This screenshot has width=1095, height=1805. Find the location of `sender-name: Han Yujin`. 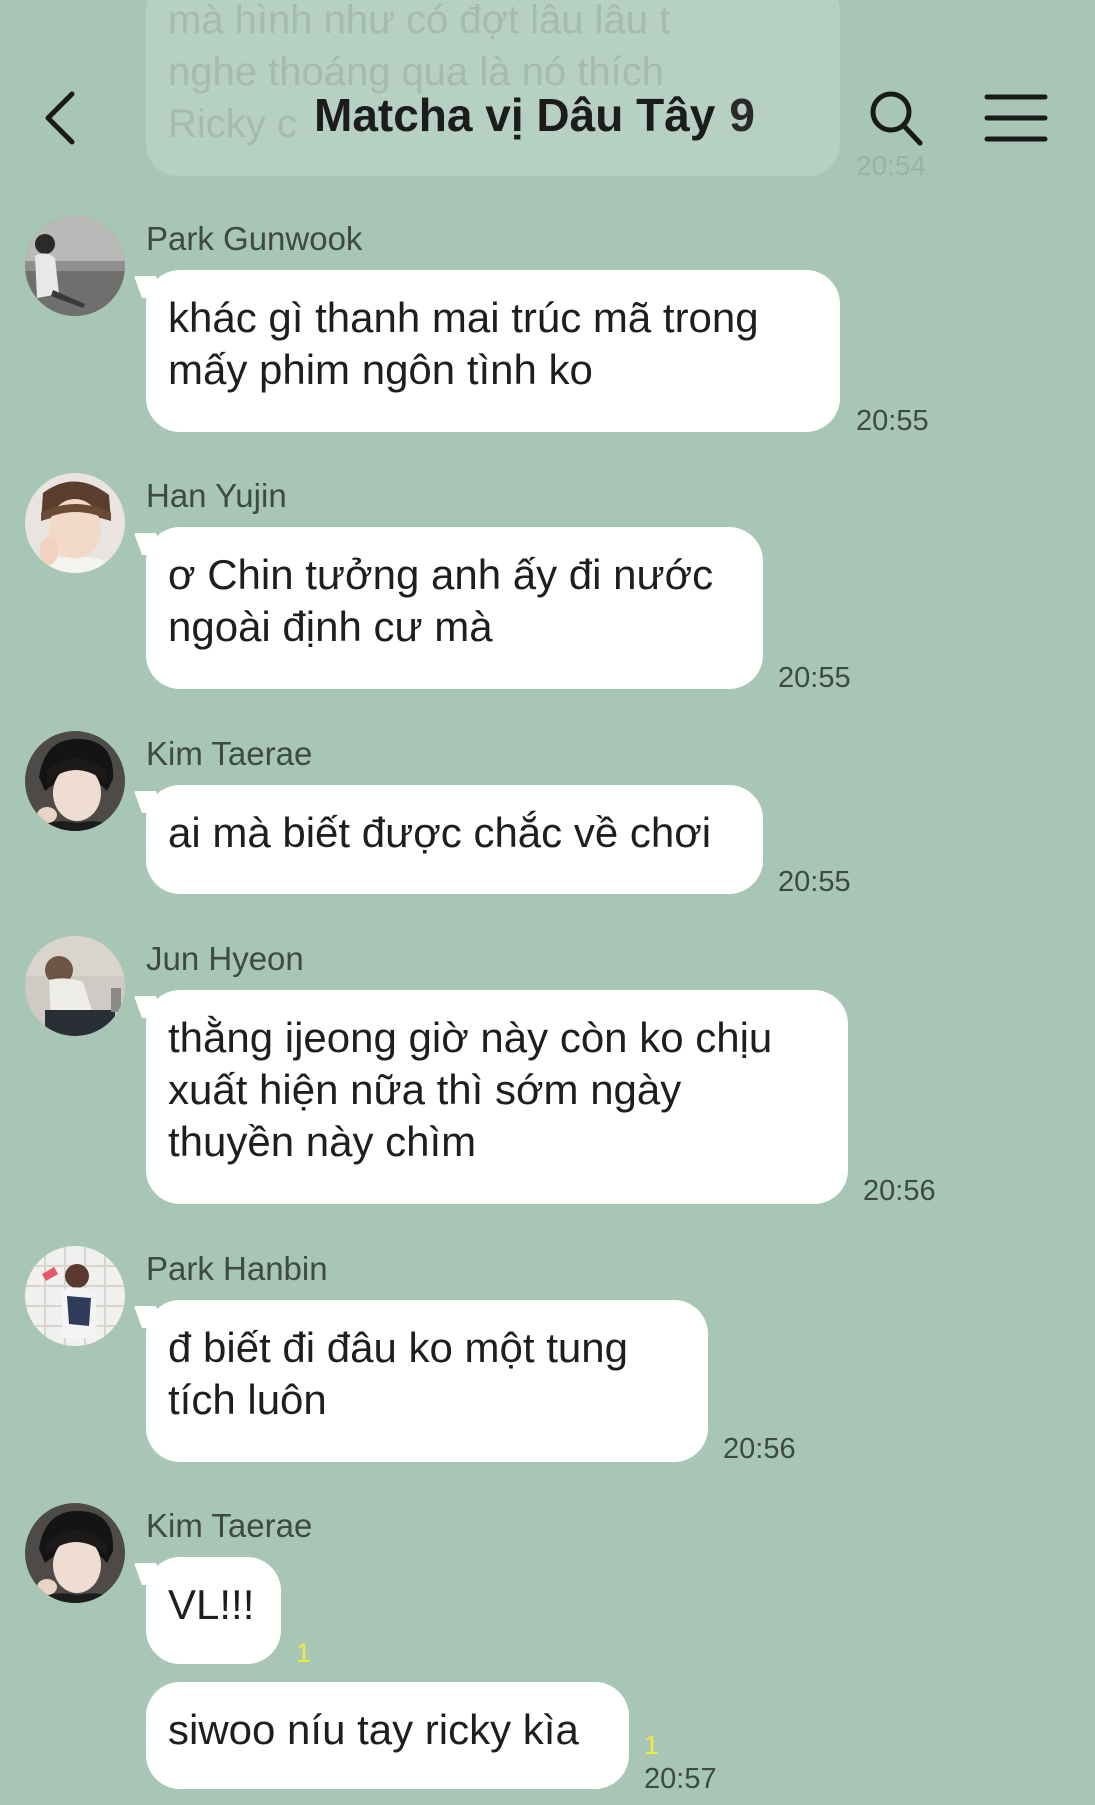

sender-name: Han Yujin is located at coordinates (216, 495).